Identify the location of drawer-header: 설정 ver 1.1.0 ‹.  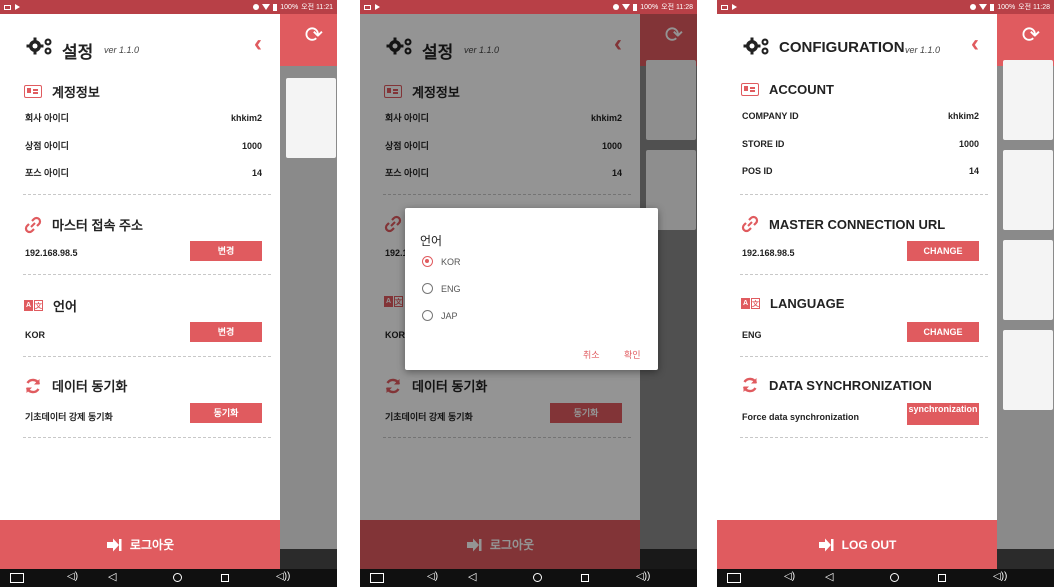
(140, 44).